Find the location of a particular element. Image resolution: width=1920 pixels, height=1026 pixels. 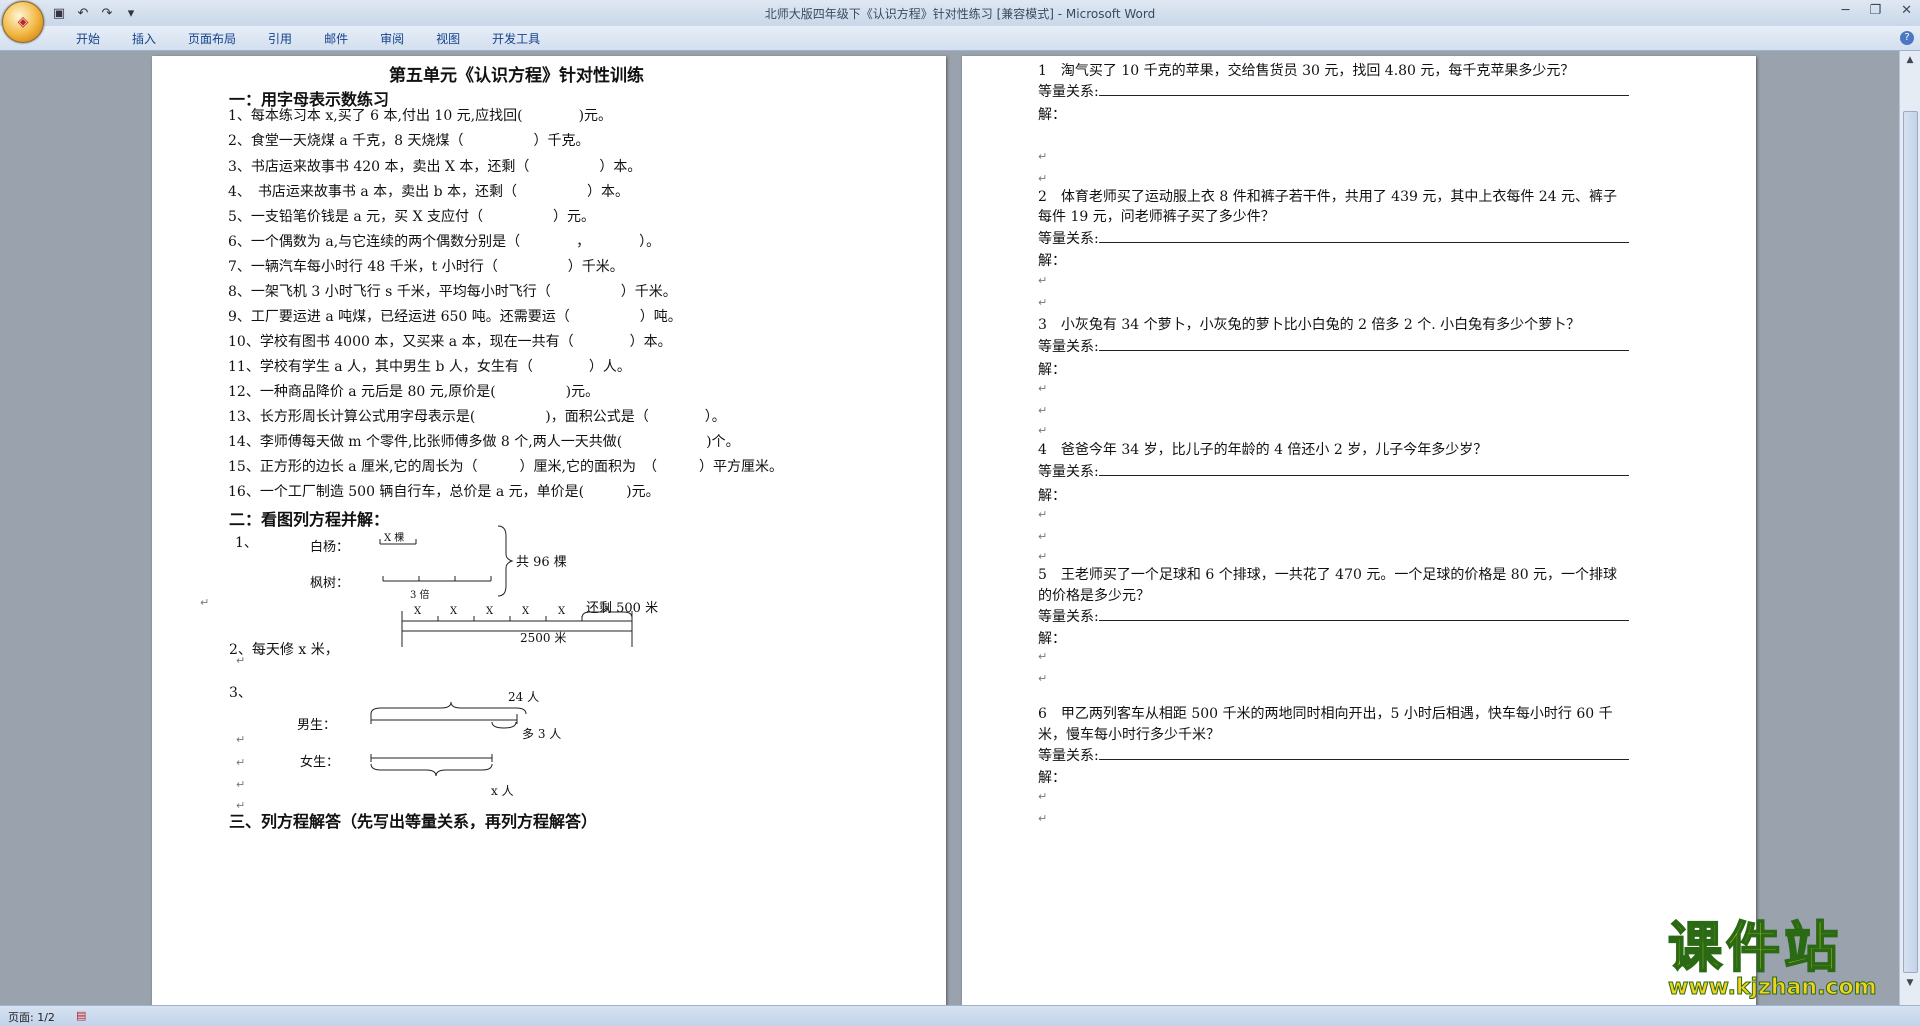

problem-6-text-cont: 米，慢车每小时行多少千米？ is located at coordinates (1129, 735).